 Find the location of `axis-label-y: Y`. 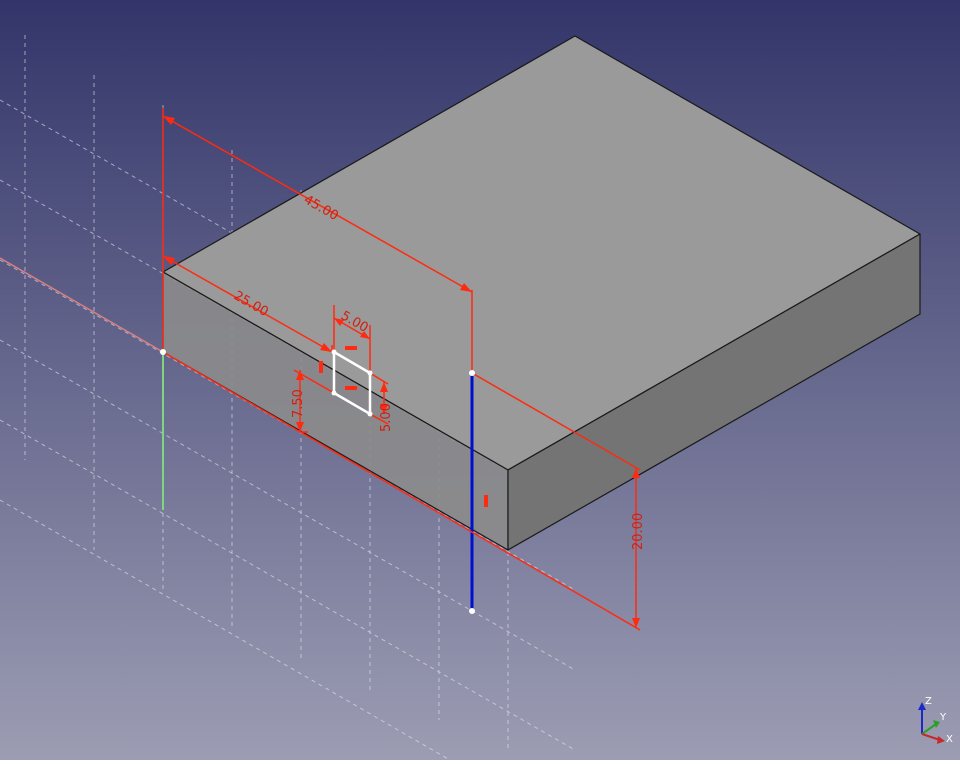

axis-label-y: Y is located at coordinates (943, 717).